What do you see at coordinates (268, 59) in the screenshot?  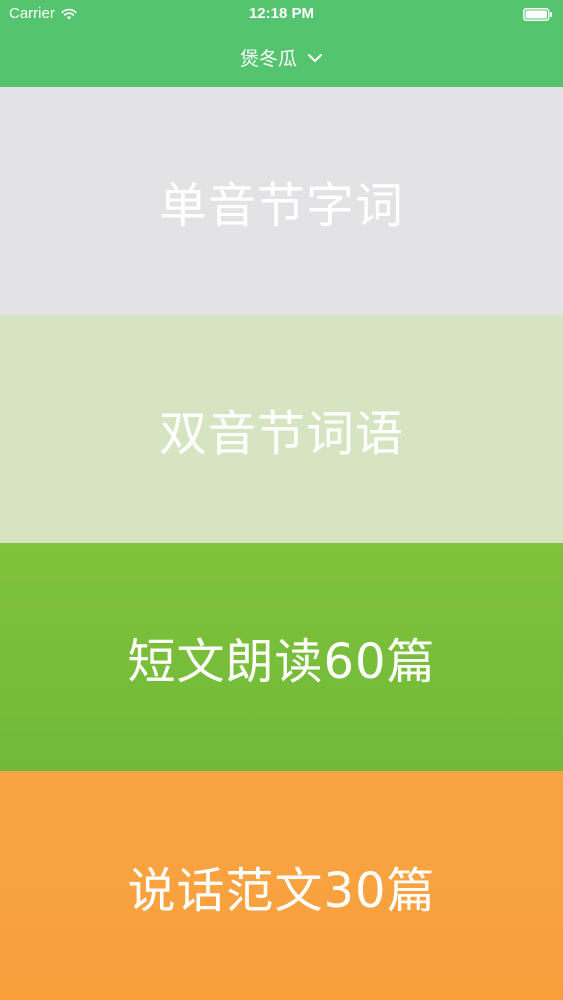 I see `nav-title: 煲冬瓜` at bounding box center [268, 59].